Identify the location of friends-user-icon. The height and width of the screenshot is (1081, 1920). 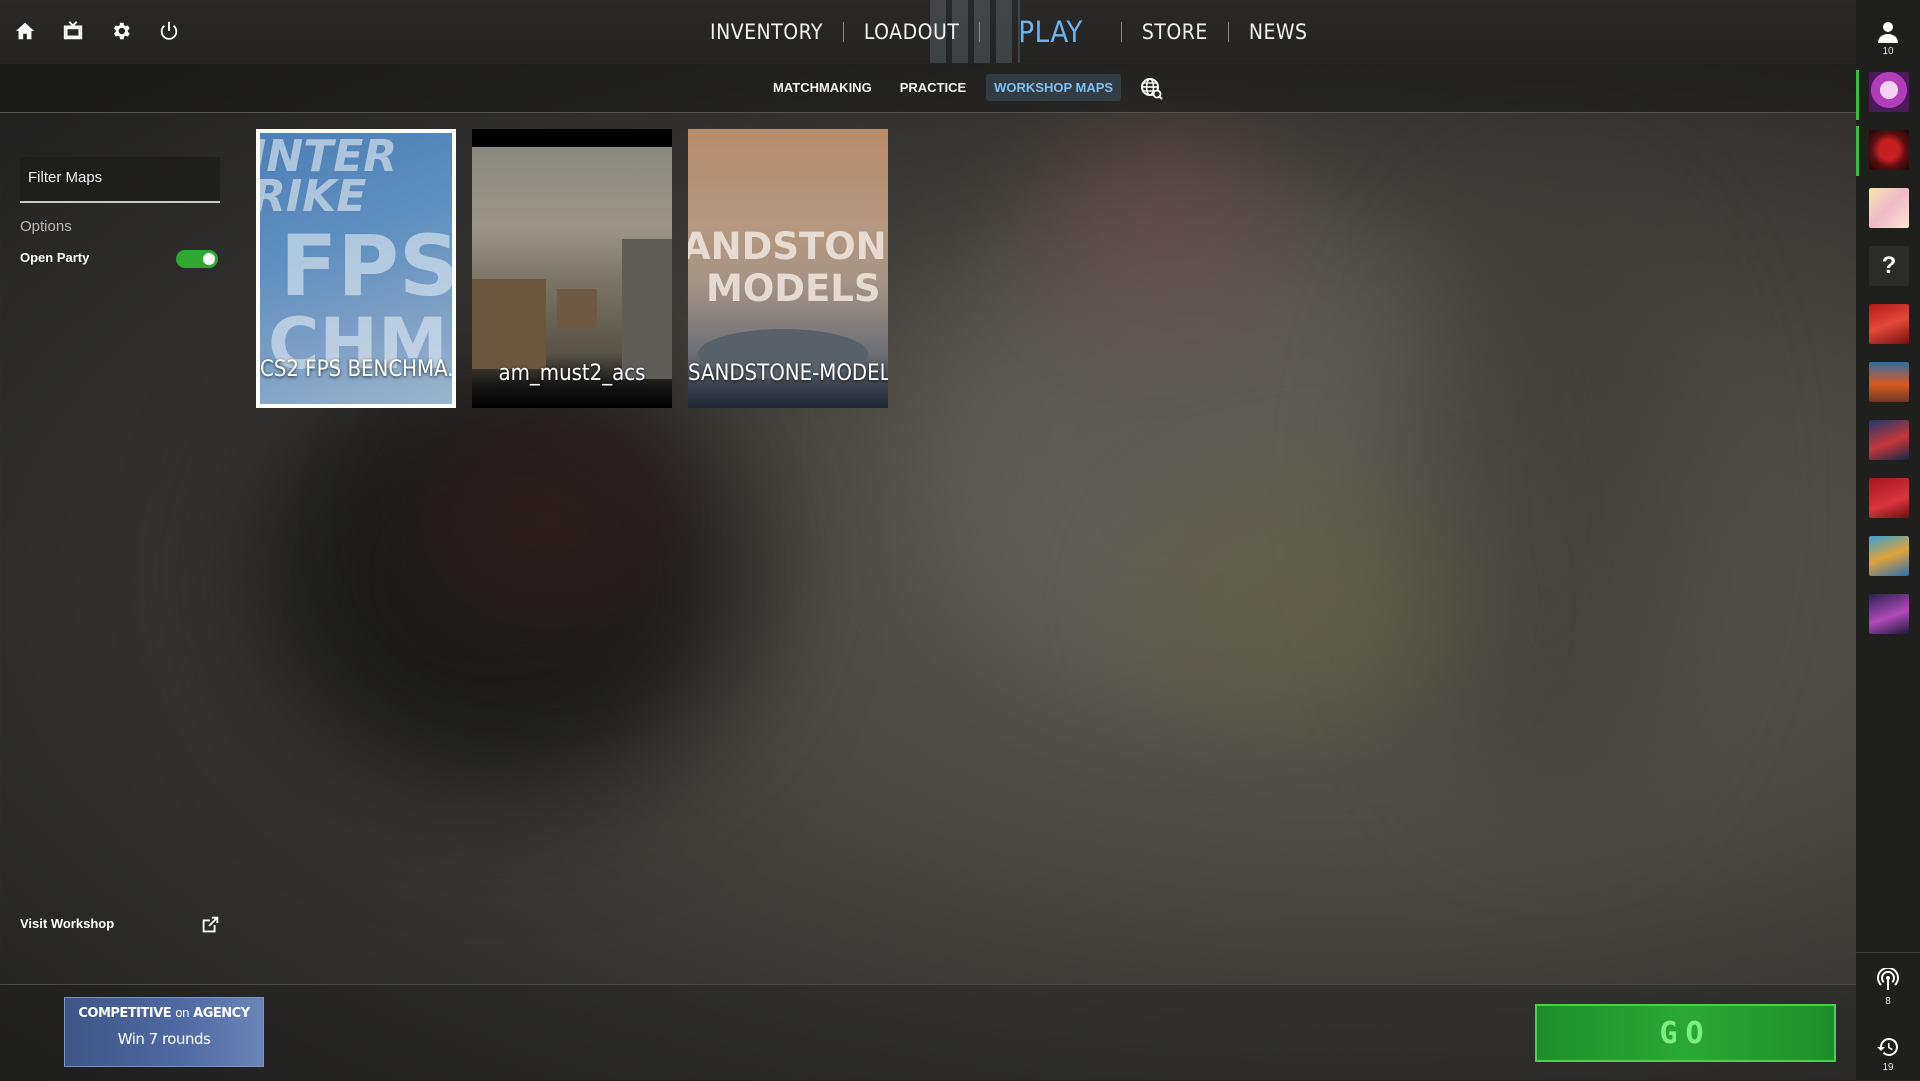
(1888, 32).